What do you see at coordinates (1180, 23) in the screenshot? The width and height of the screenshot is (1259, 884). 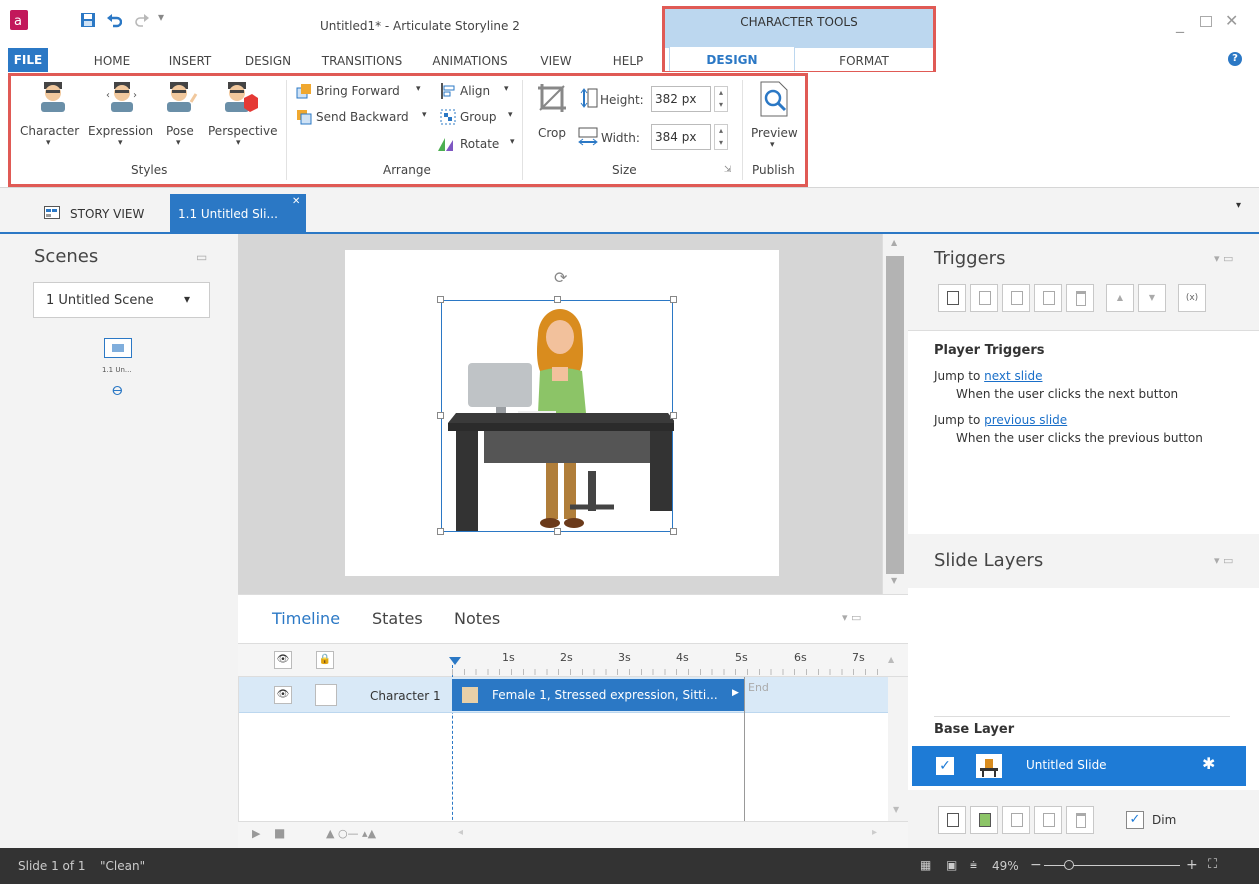 I see `minimize-button: _` at bounding box center [1180, 23].